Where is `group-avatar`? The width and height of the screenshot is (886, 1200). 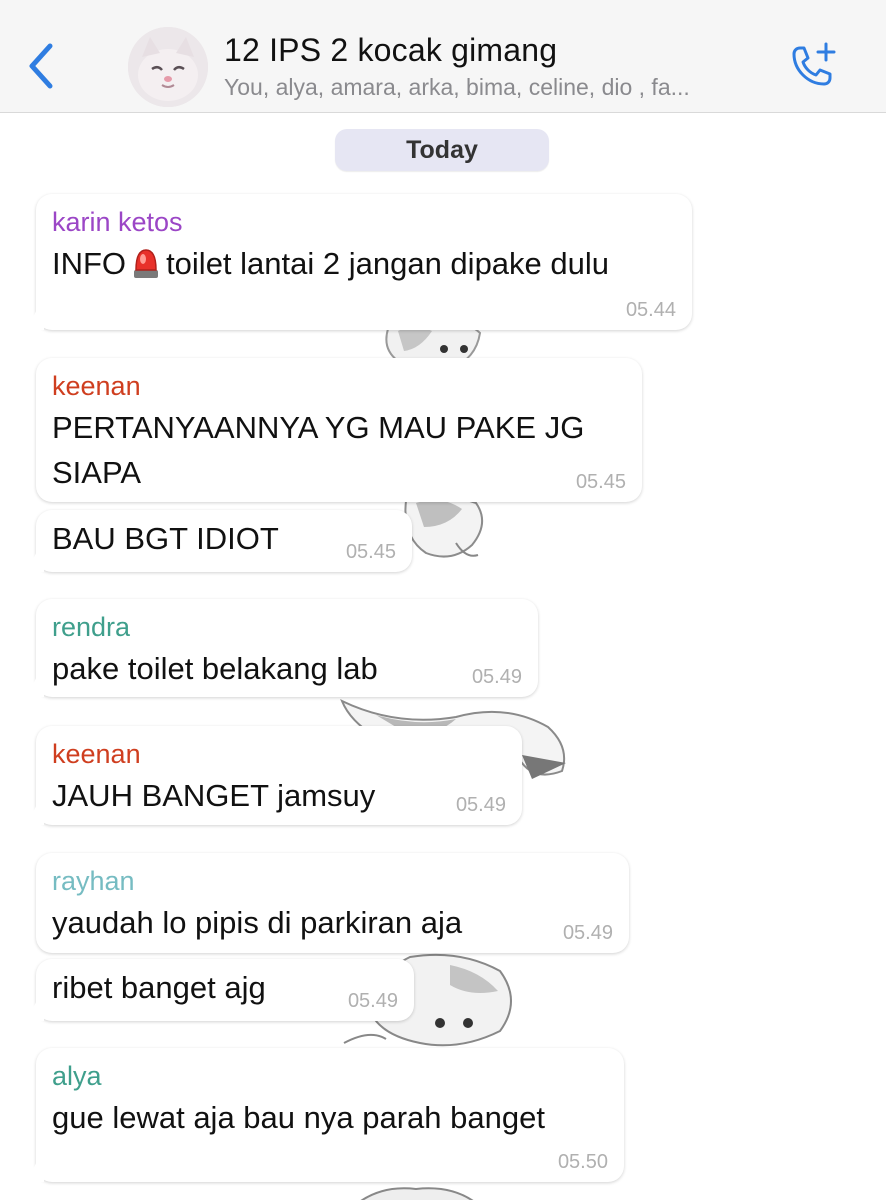 group-avatar is located at coordinates (168, 67).